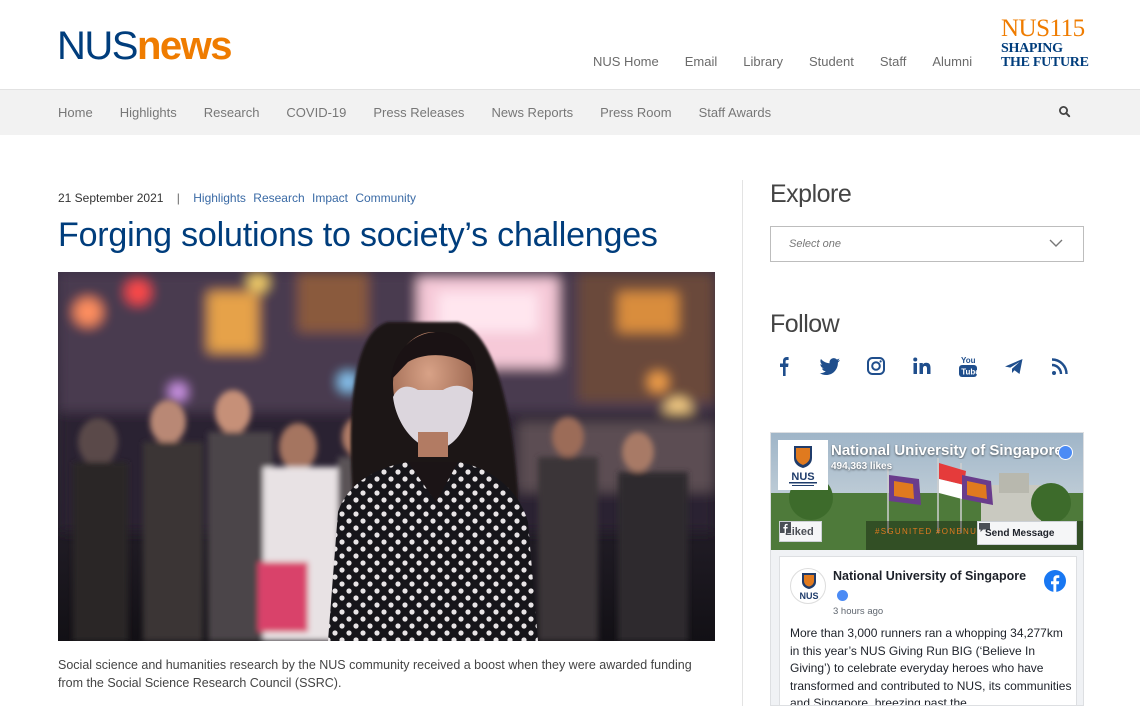 This screenshot has width=1140, height=706. I want to click on facebook-like-count: 494,363 likes, so click(862, 466).